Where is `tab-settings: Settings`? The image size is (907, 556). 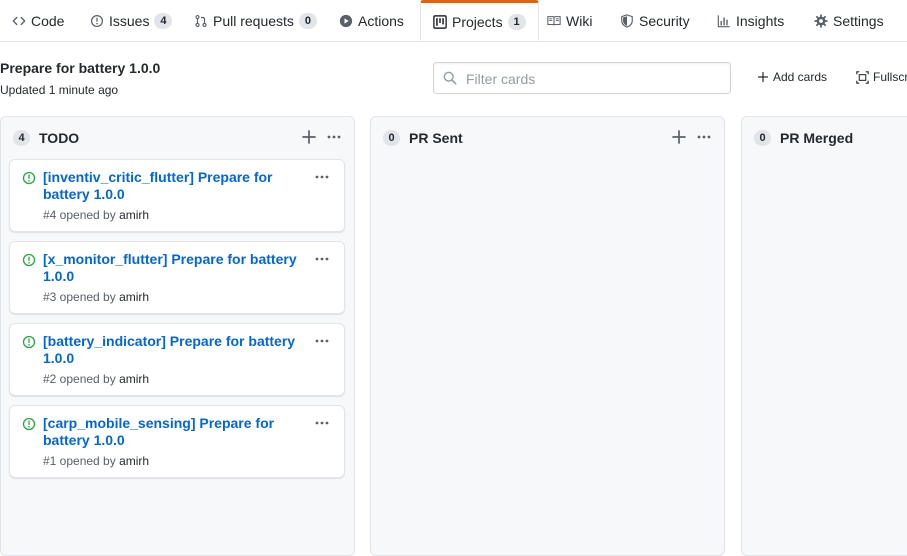
tab-settings: Settings is located at coordinates (849, 20).